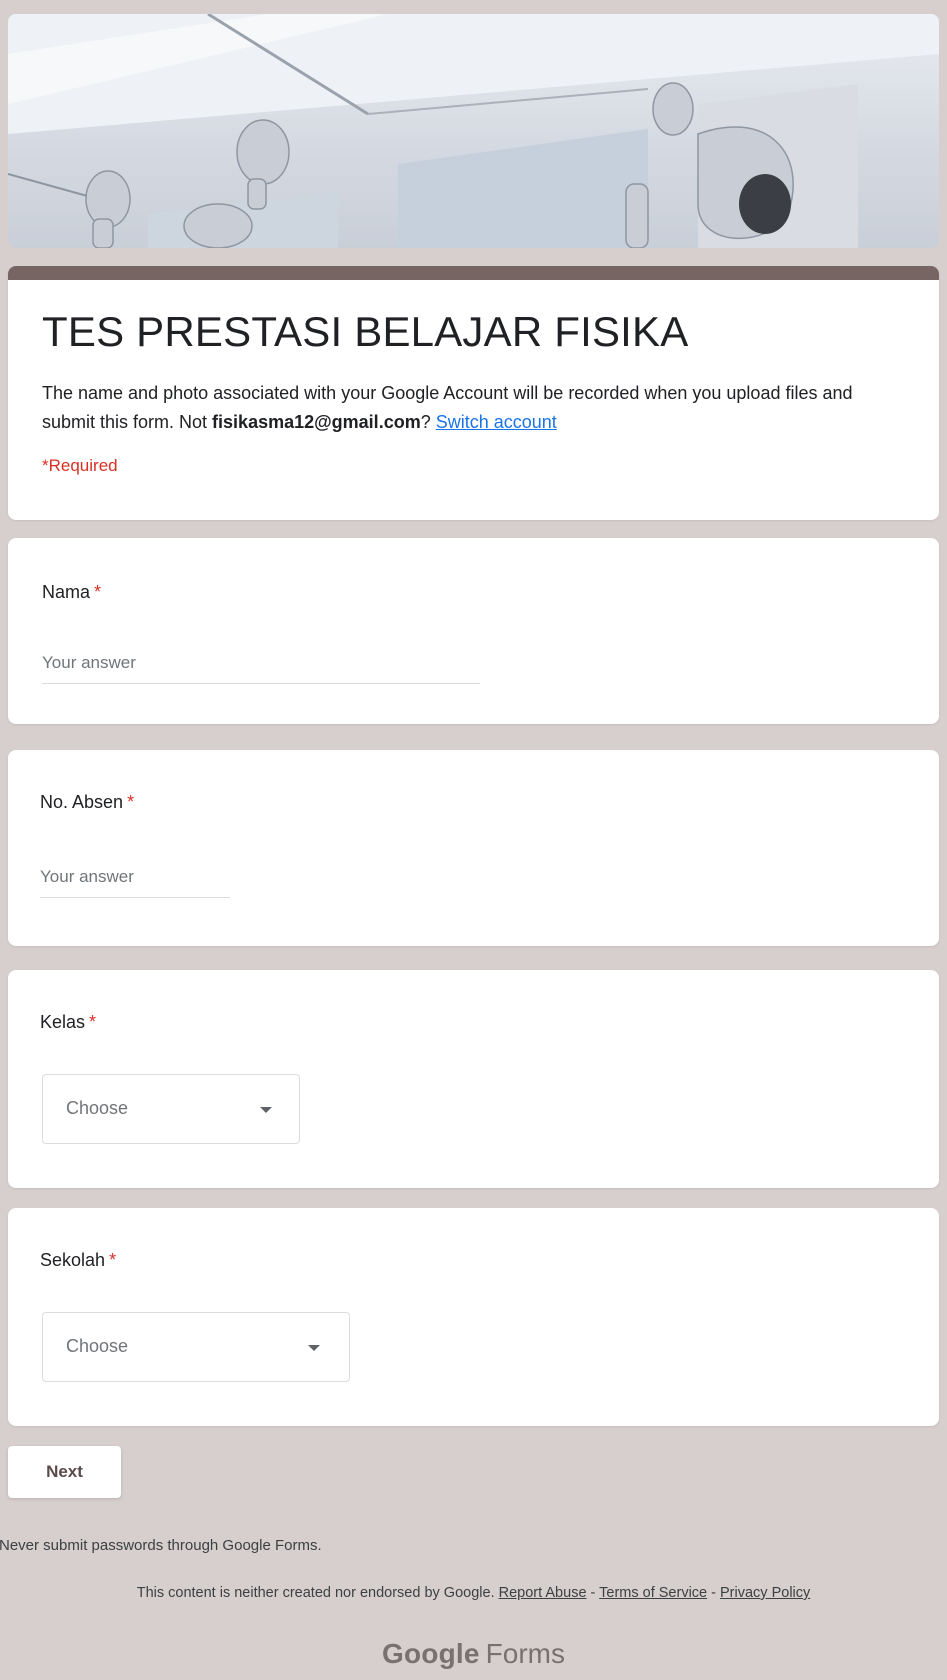 The width and height of the screenshot is (947, 1680). I want to click on required-note: *Required, so click(80, 465).